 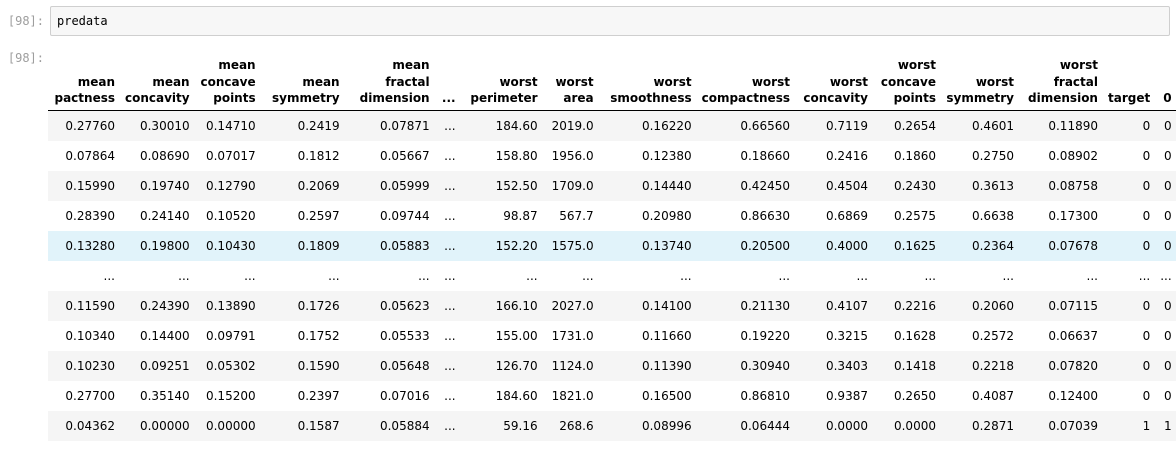 What do you see at coordinates (1060, 426) in the screenshot?
I see `table-cell: 0.07039` at bounding box center [1060, 426].